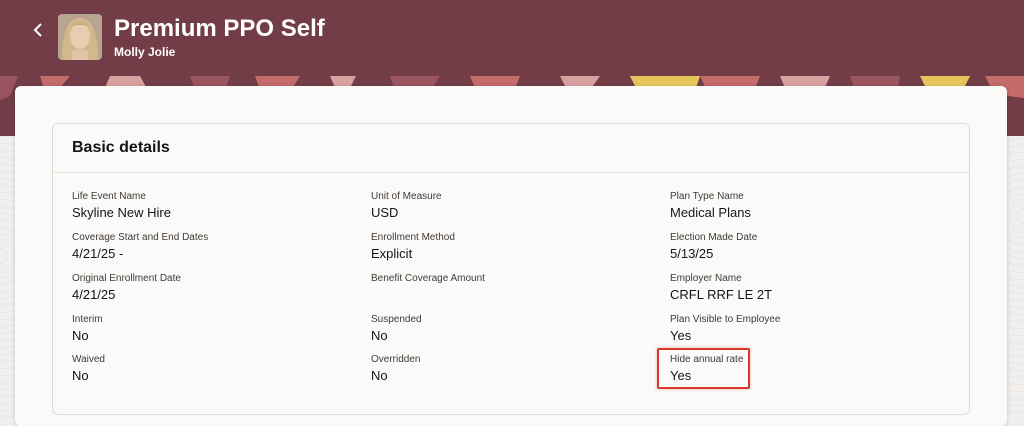 The image size is (1024, 426). I want to click on field-value: 4/21/25, so click(94, 294).